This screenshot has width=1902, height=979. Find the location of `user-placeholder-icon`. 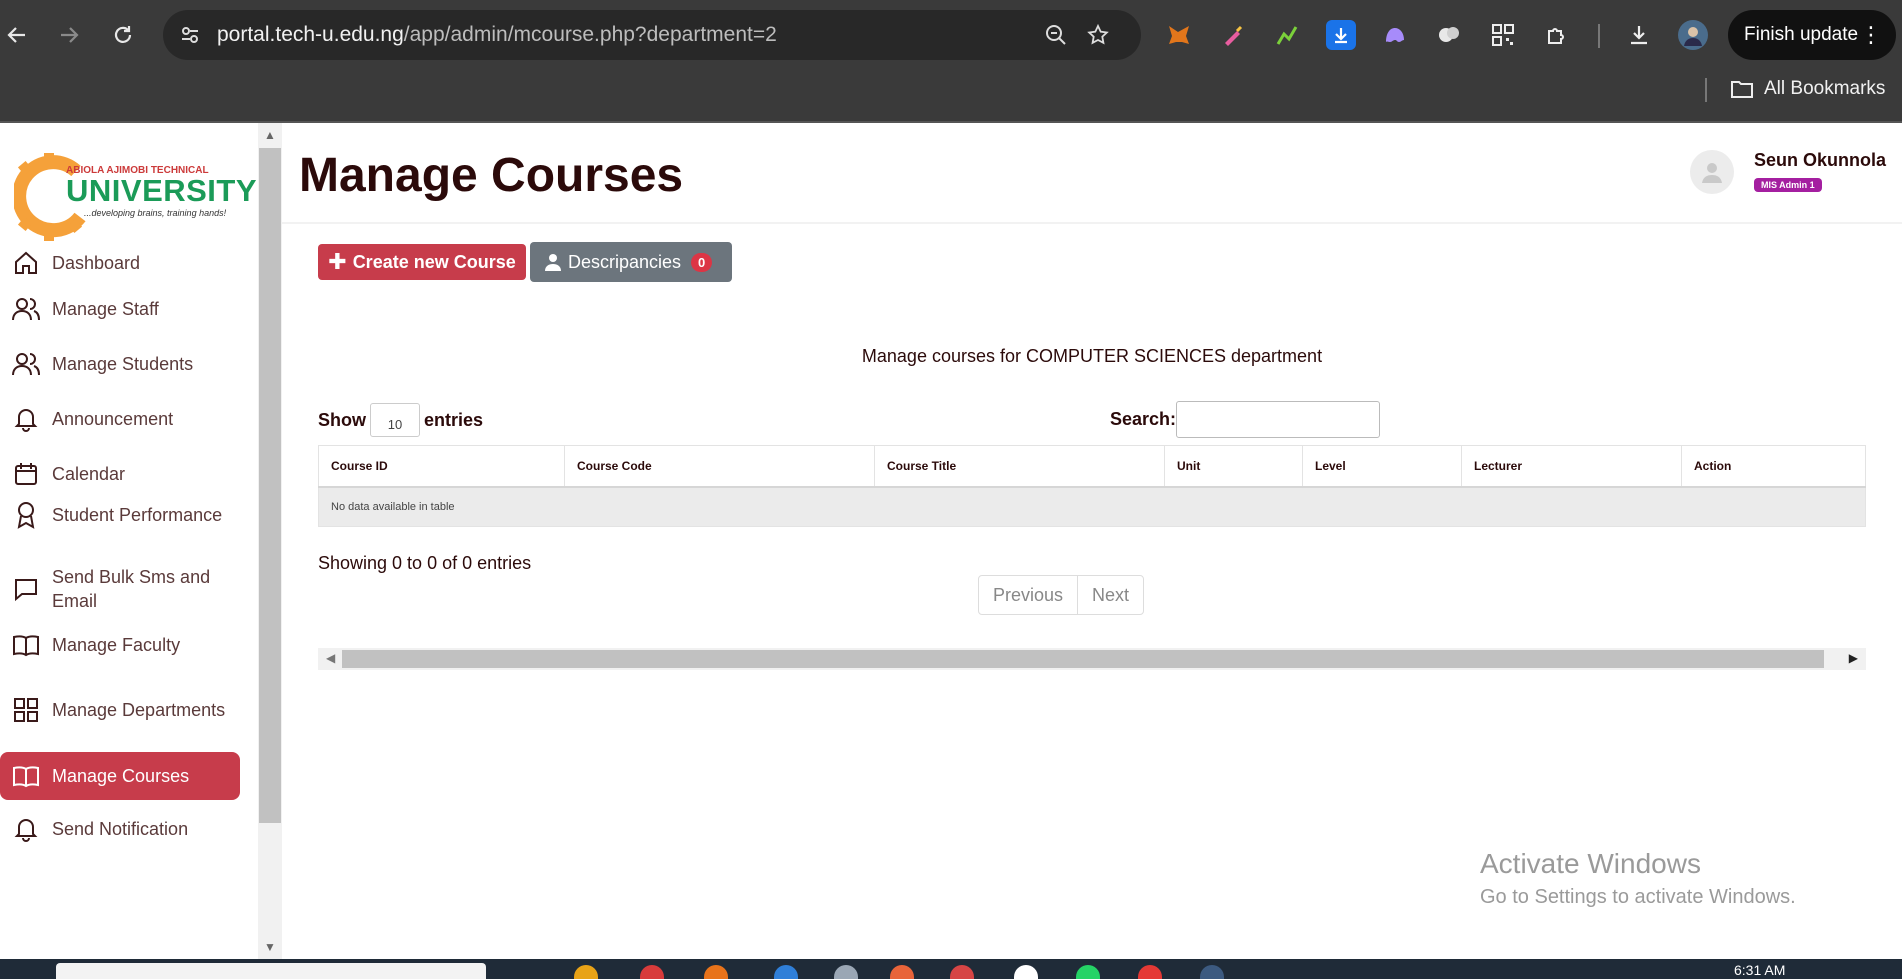

user-placeholder-icon is located at coordinates (1712, 173).